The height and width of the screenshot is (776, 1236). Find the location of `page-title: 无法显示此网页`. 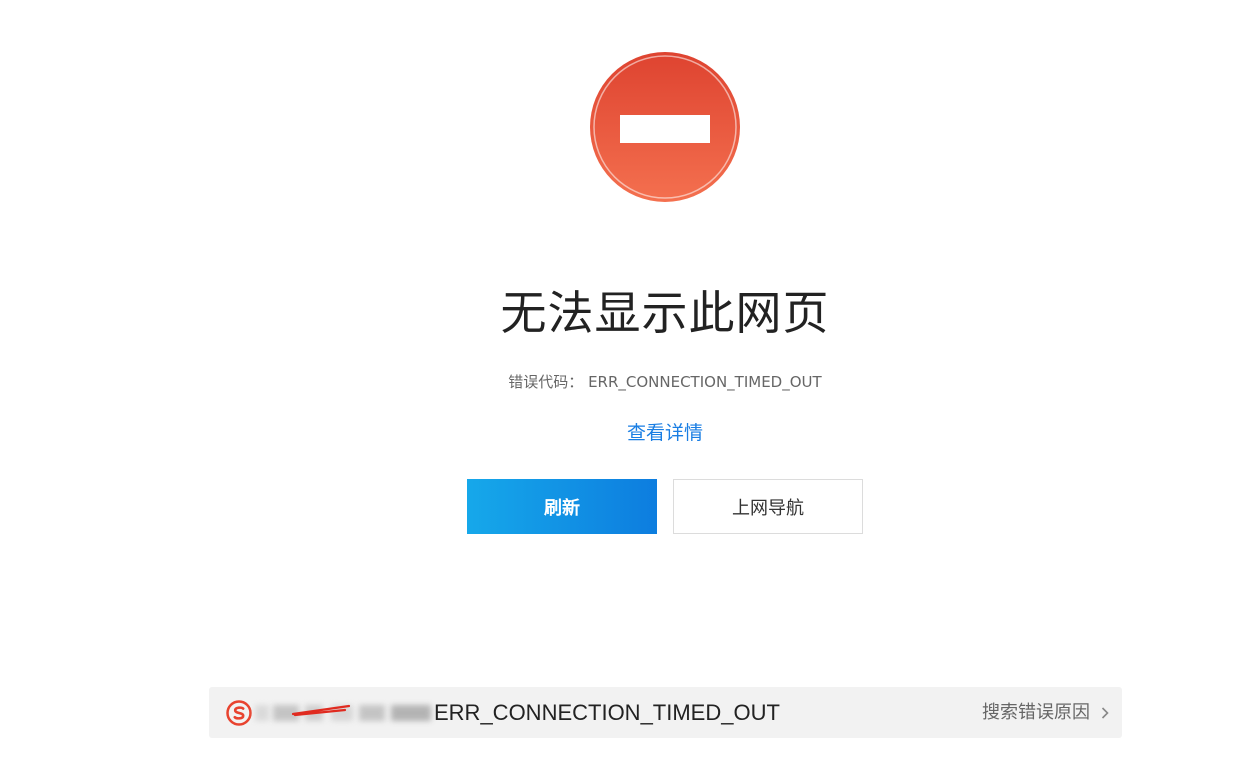

page-title: 无法显示此网页 is located at coordinates (665, 313).